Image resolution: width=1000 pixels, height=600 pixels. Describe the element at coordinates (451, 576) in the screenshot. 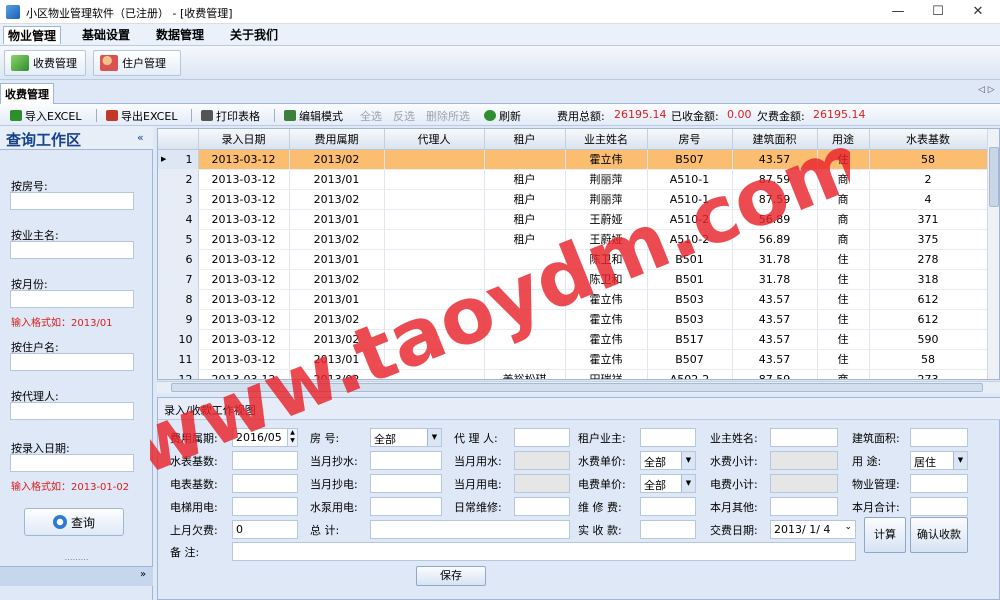

I see `save-button: 保存` at that location.